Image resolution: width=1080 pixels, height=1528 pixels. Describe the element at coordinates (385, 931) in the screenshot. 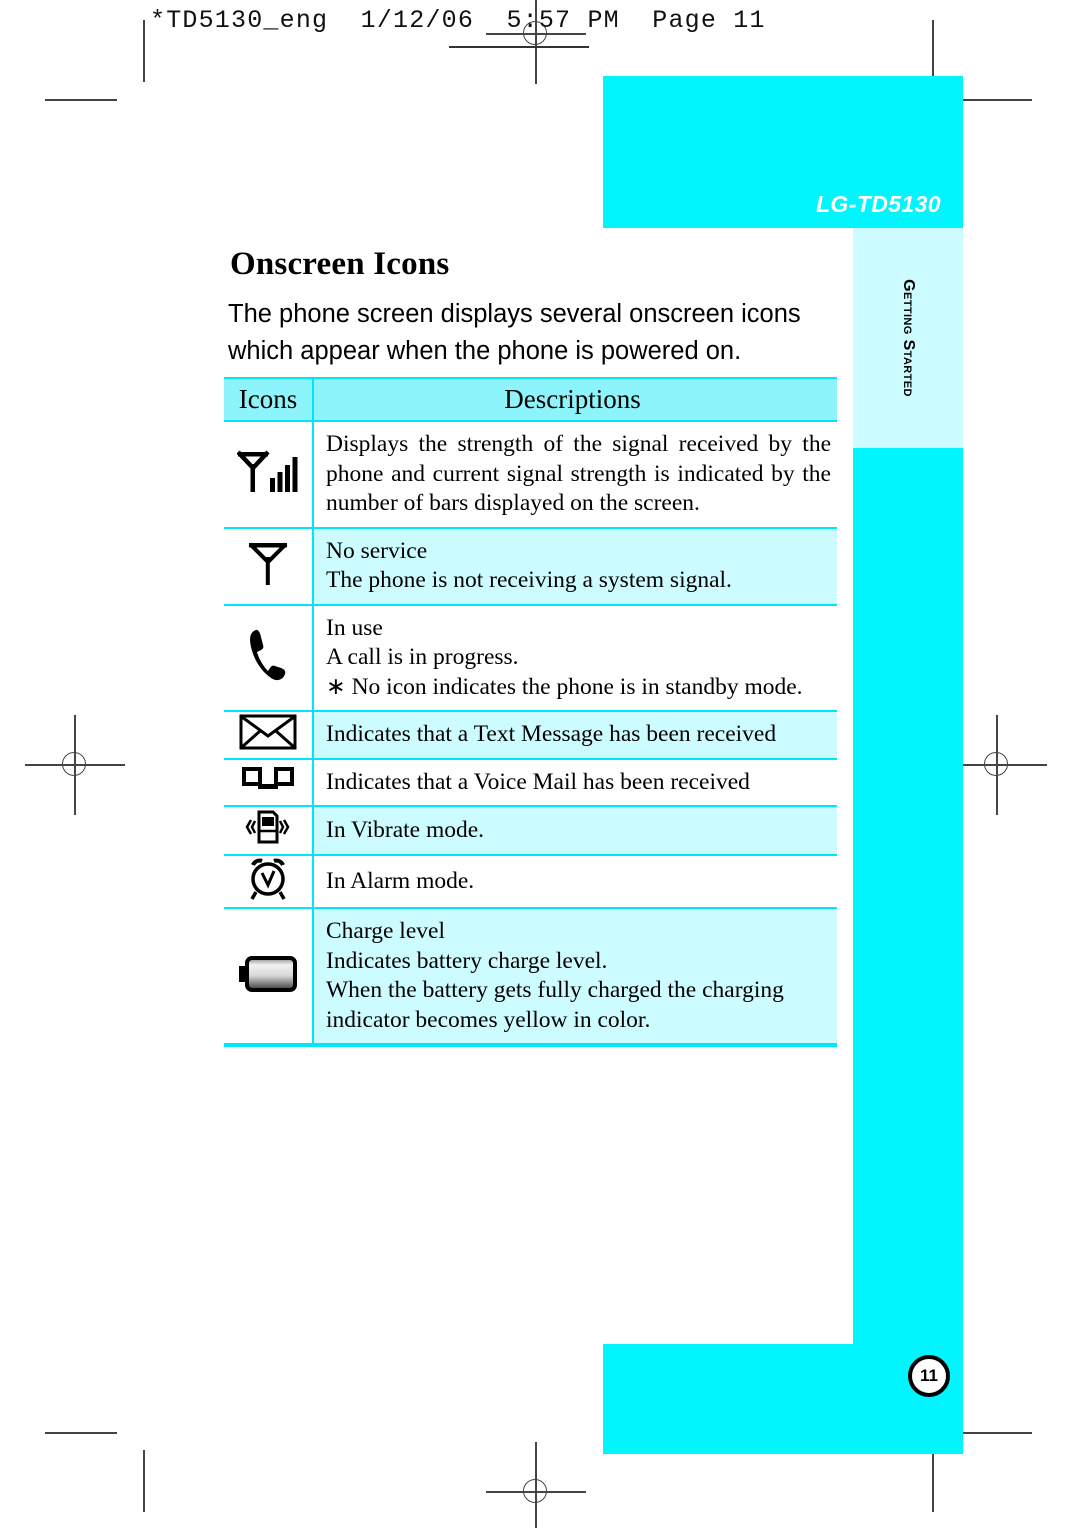

I see `description-line: Charge level` at that location.